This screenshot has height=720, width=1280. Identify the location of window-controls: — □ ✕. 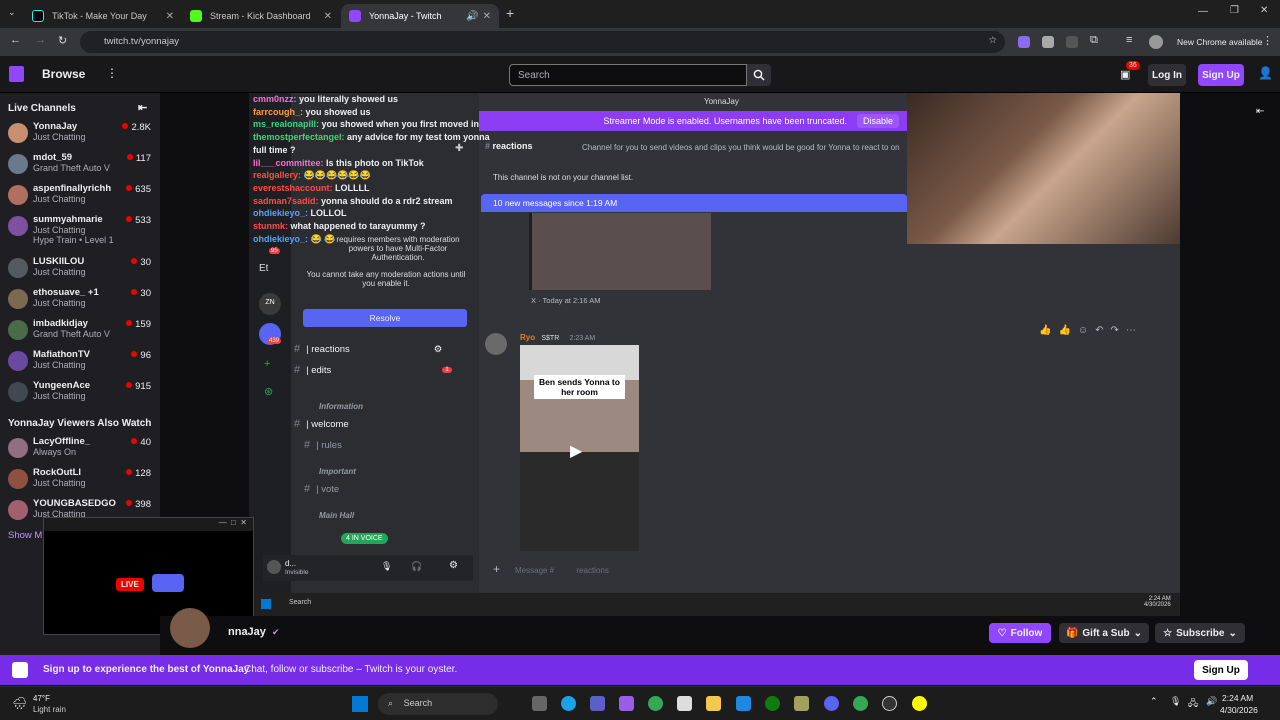
(148, 524).